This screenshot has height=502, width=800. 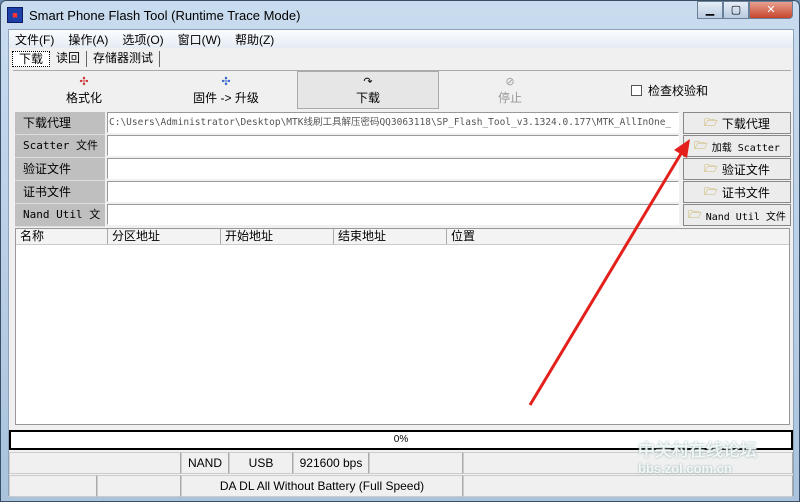 What do you see at coordinates (697, 450) in the screenshot?
I see `watermark-line1: 中关村在线论坛` at bounding box center [697, 450].